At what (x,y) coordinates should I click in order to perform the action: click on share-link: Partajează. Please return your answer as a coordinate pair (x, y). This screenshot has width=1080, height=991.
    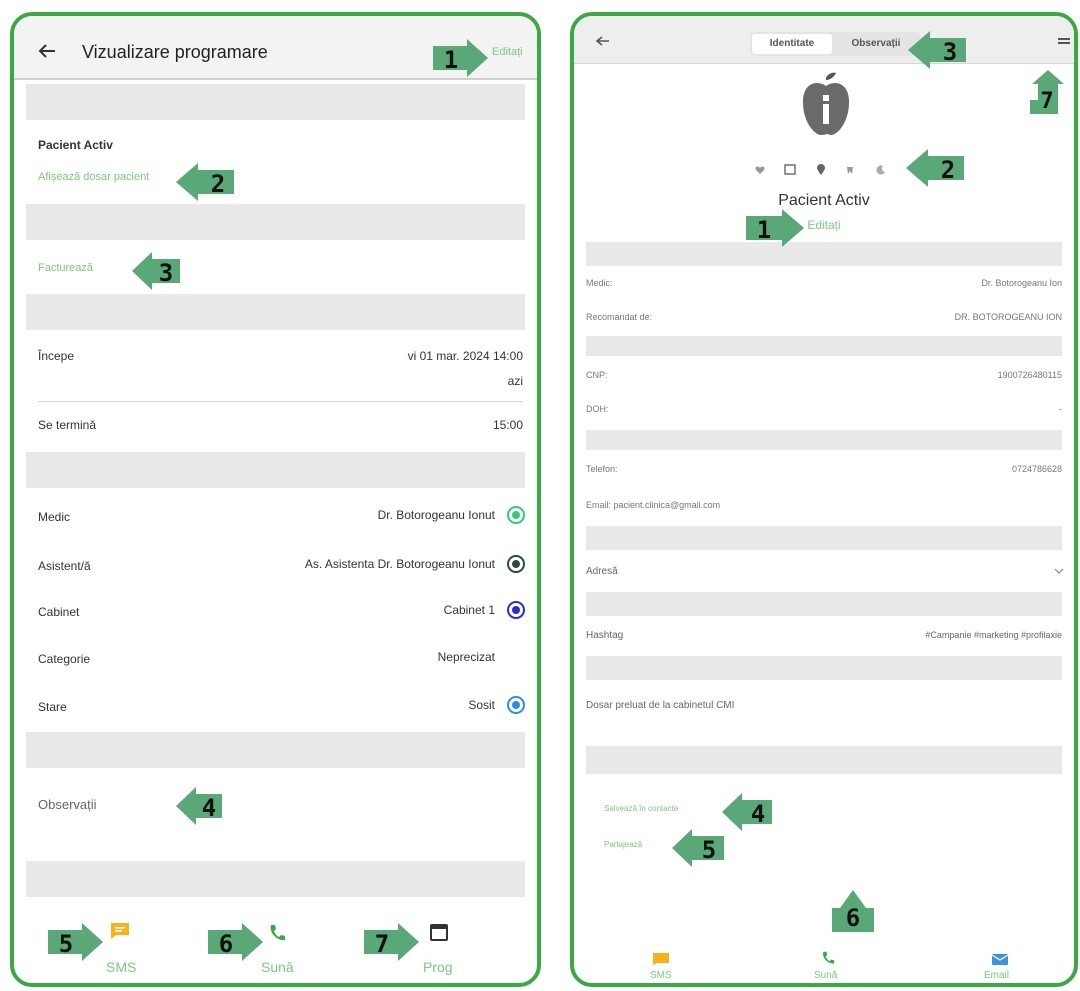
    Looking at the image, I should click on (623, 844).